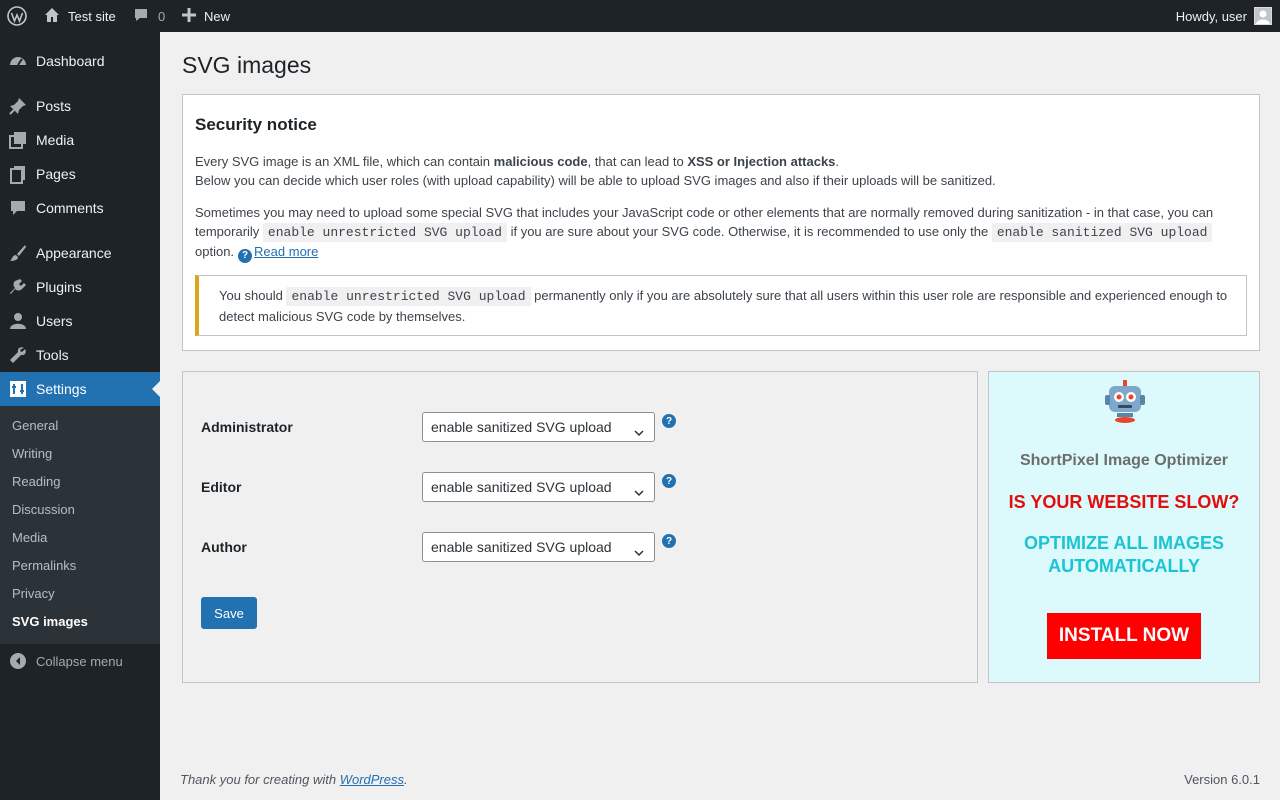  Describe the element at coordinates (1124, 502) in the screenshot. I see `ad-headline: IS YOUR WEBSITE SLOW?` at that location.